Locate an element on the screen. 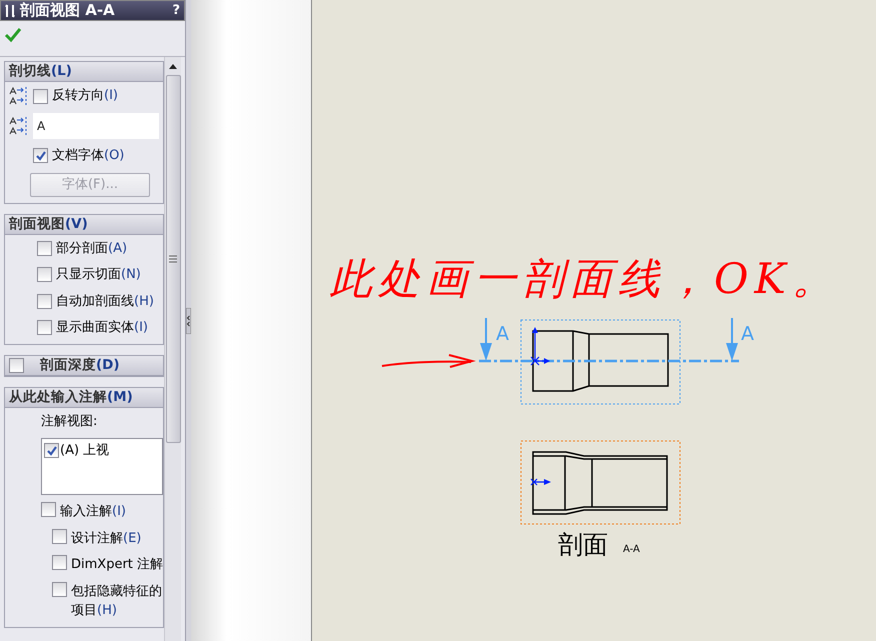 The width and height of the screenshot is (876, 641). group-header: 剖面深度(D) is located at coordinates (84, 366).